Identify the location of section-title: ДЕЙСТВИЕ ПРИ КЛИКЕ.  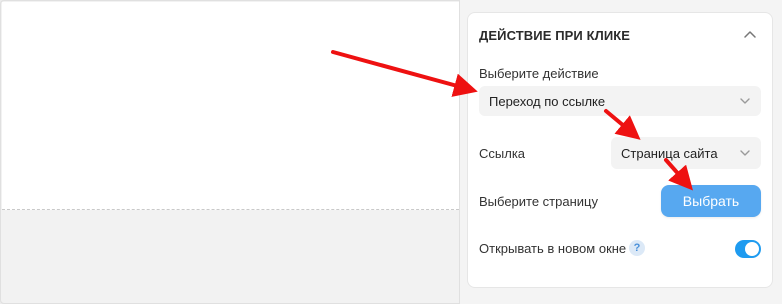
(555, 35).